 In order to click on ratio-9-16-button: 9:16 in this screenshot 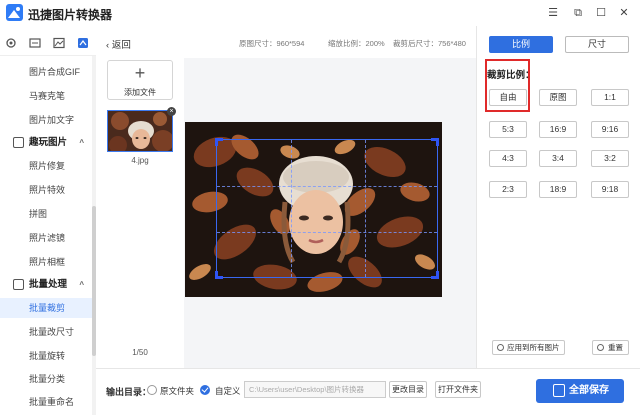, I will do `click(610, 129)`.